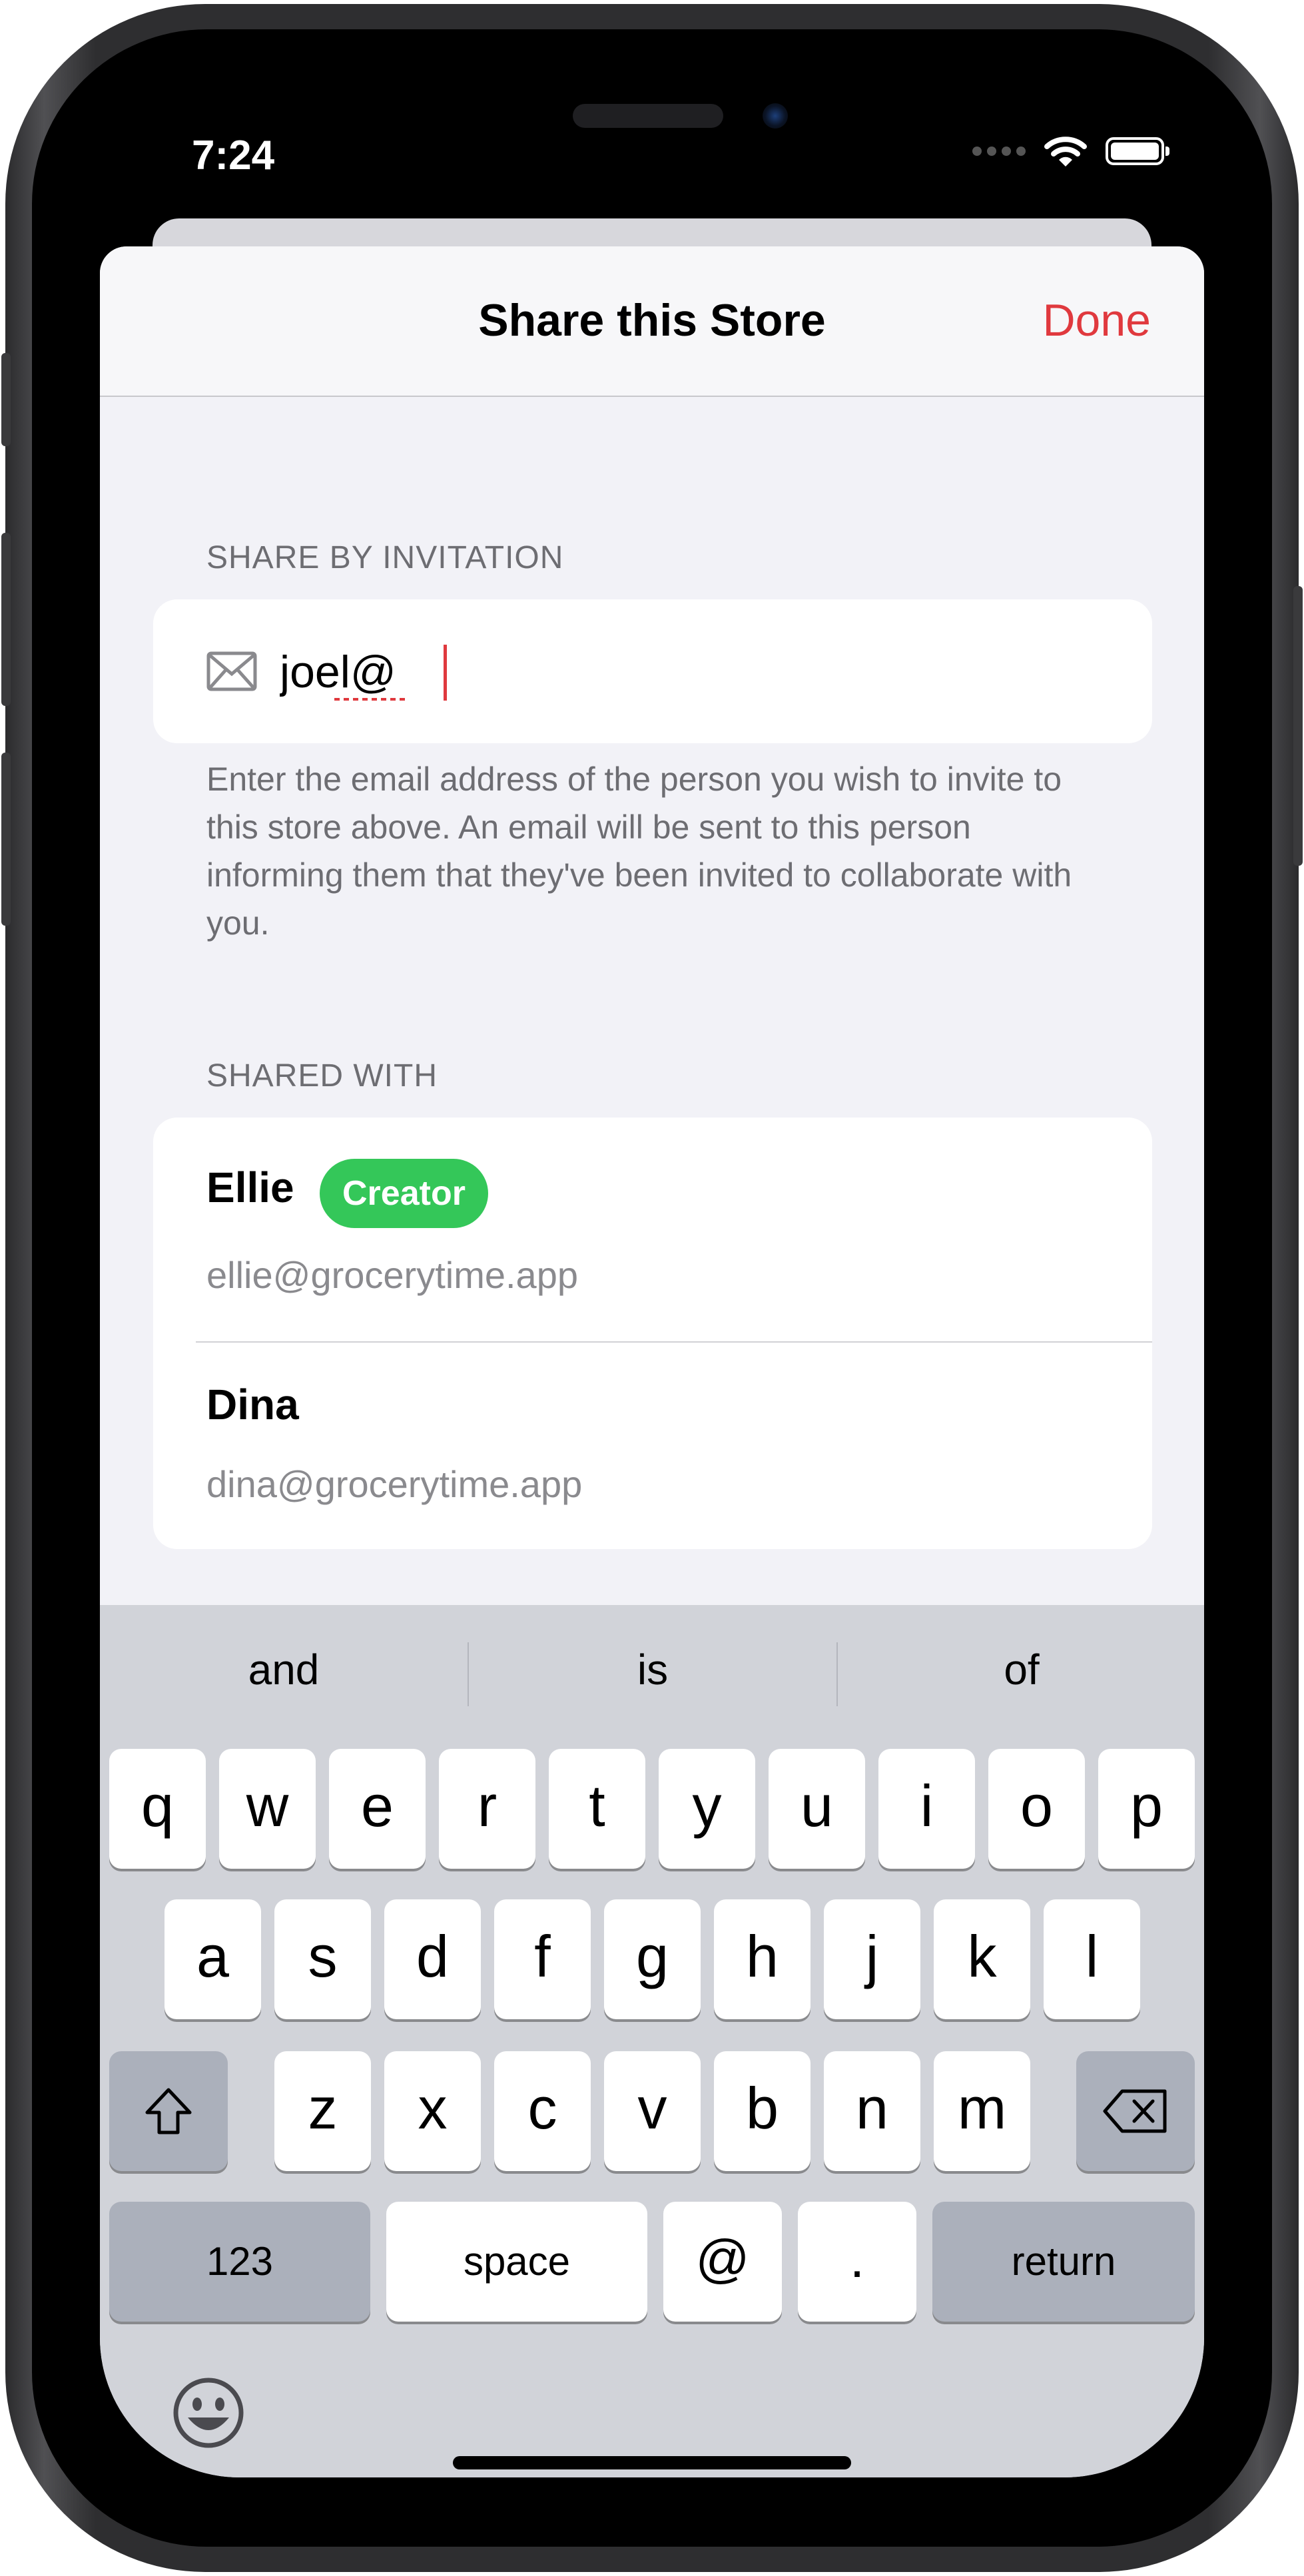 This screenshot has height=2576, width=1304. I want to click on key-a: a, so click(213, 1959).